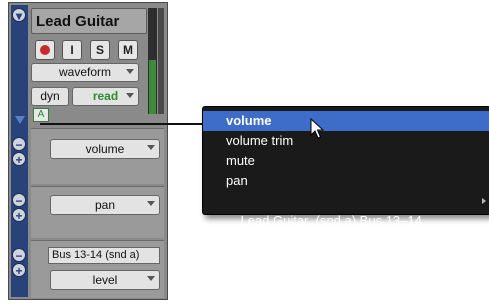 This screenshot has width=489, height=304. I want to click on automation-param-selector: pan, so click(105, 205).